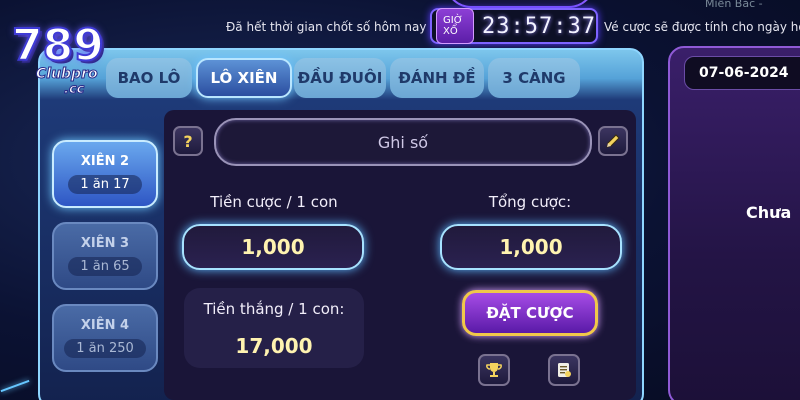  Describe the element at coordinates (74, 90) in the screenshot. I see `logo-tld: .cc` at that location.